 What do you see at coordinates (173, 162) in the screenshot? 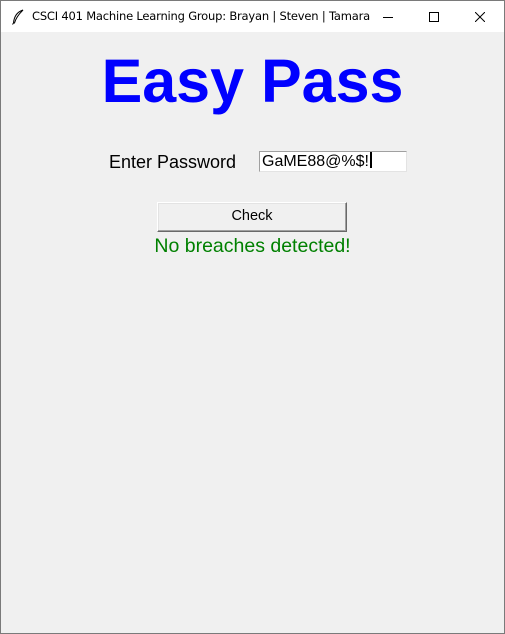
I see `password-label: Enter Password` at bounding box center [173, 162].